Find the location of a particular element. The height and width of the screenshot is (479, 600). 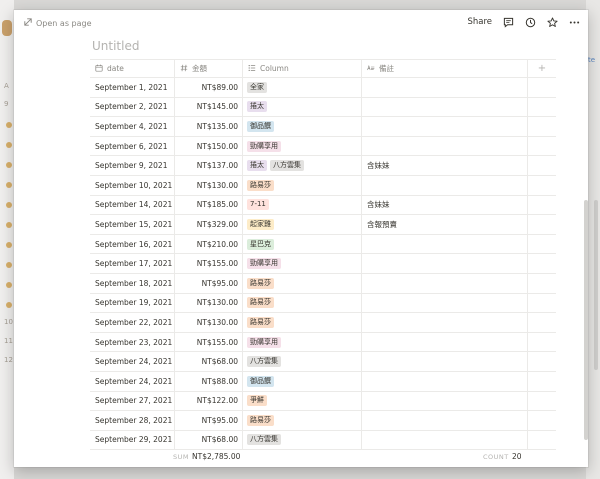

table-row: September 16, 2021 NT$210.00 星巴克 is located at coordinates (323, 244).